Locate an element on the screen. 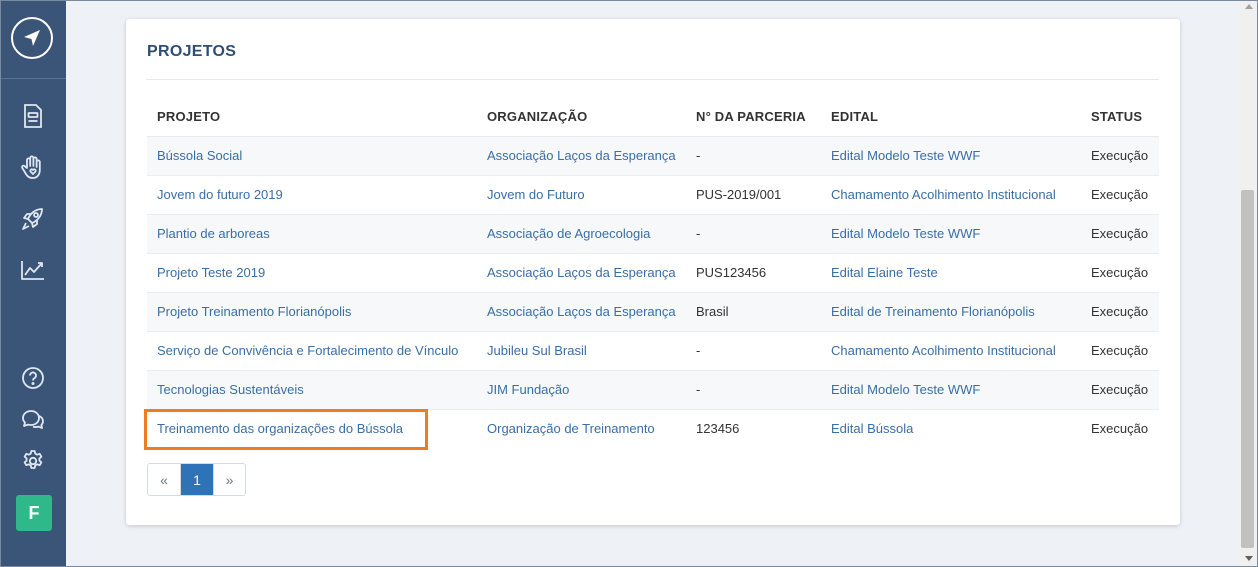  edital-link: Edital Bússola is located at coordinates (951, 428).